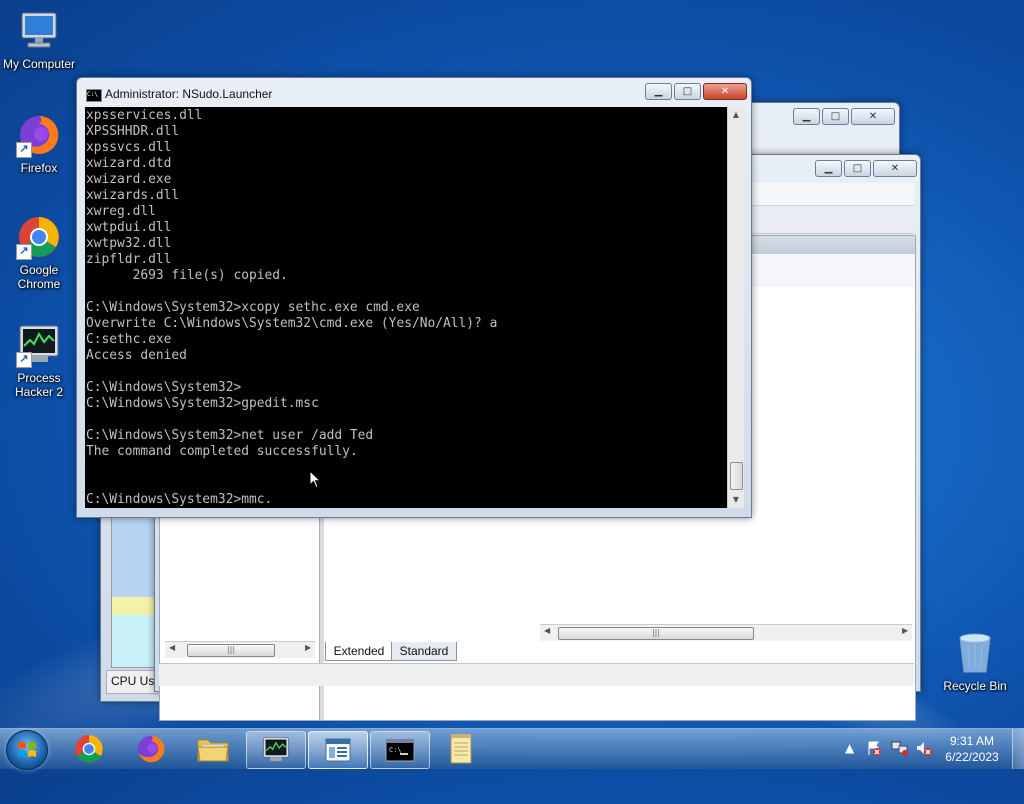 The image size is (1024, 804). Describe the element at coordinates (972, 741) in the screenshot. I see `clock-time: 9:31 AM` at that location.